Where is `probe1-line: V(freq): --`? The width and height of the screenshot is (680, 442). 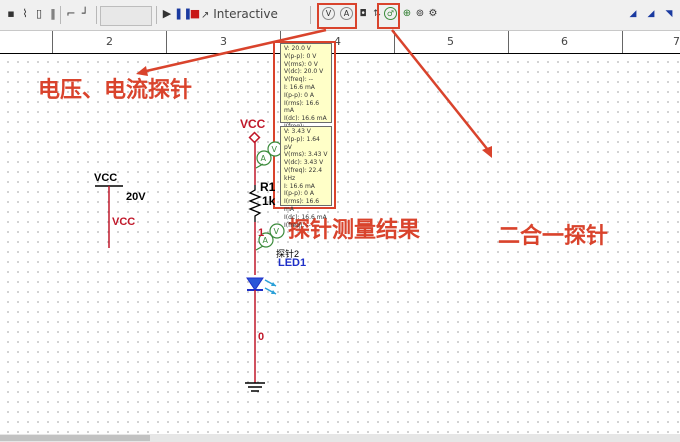 probe1-line: V(freq): -- is located at coordinates (298, 80).